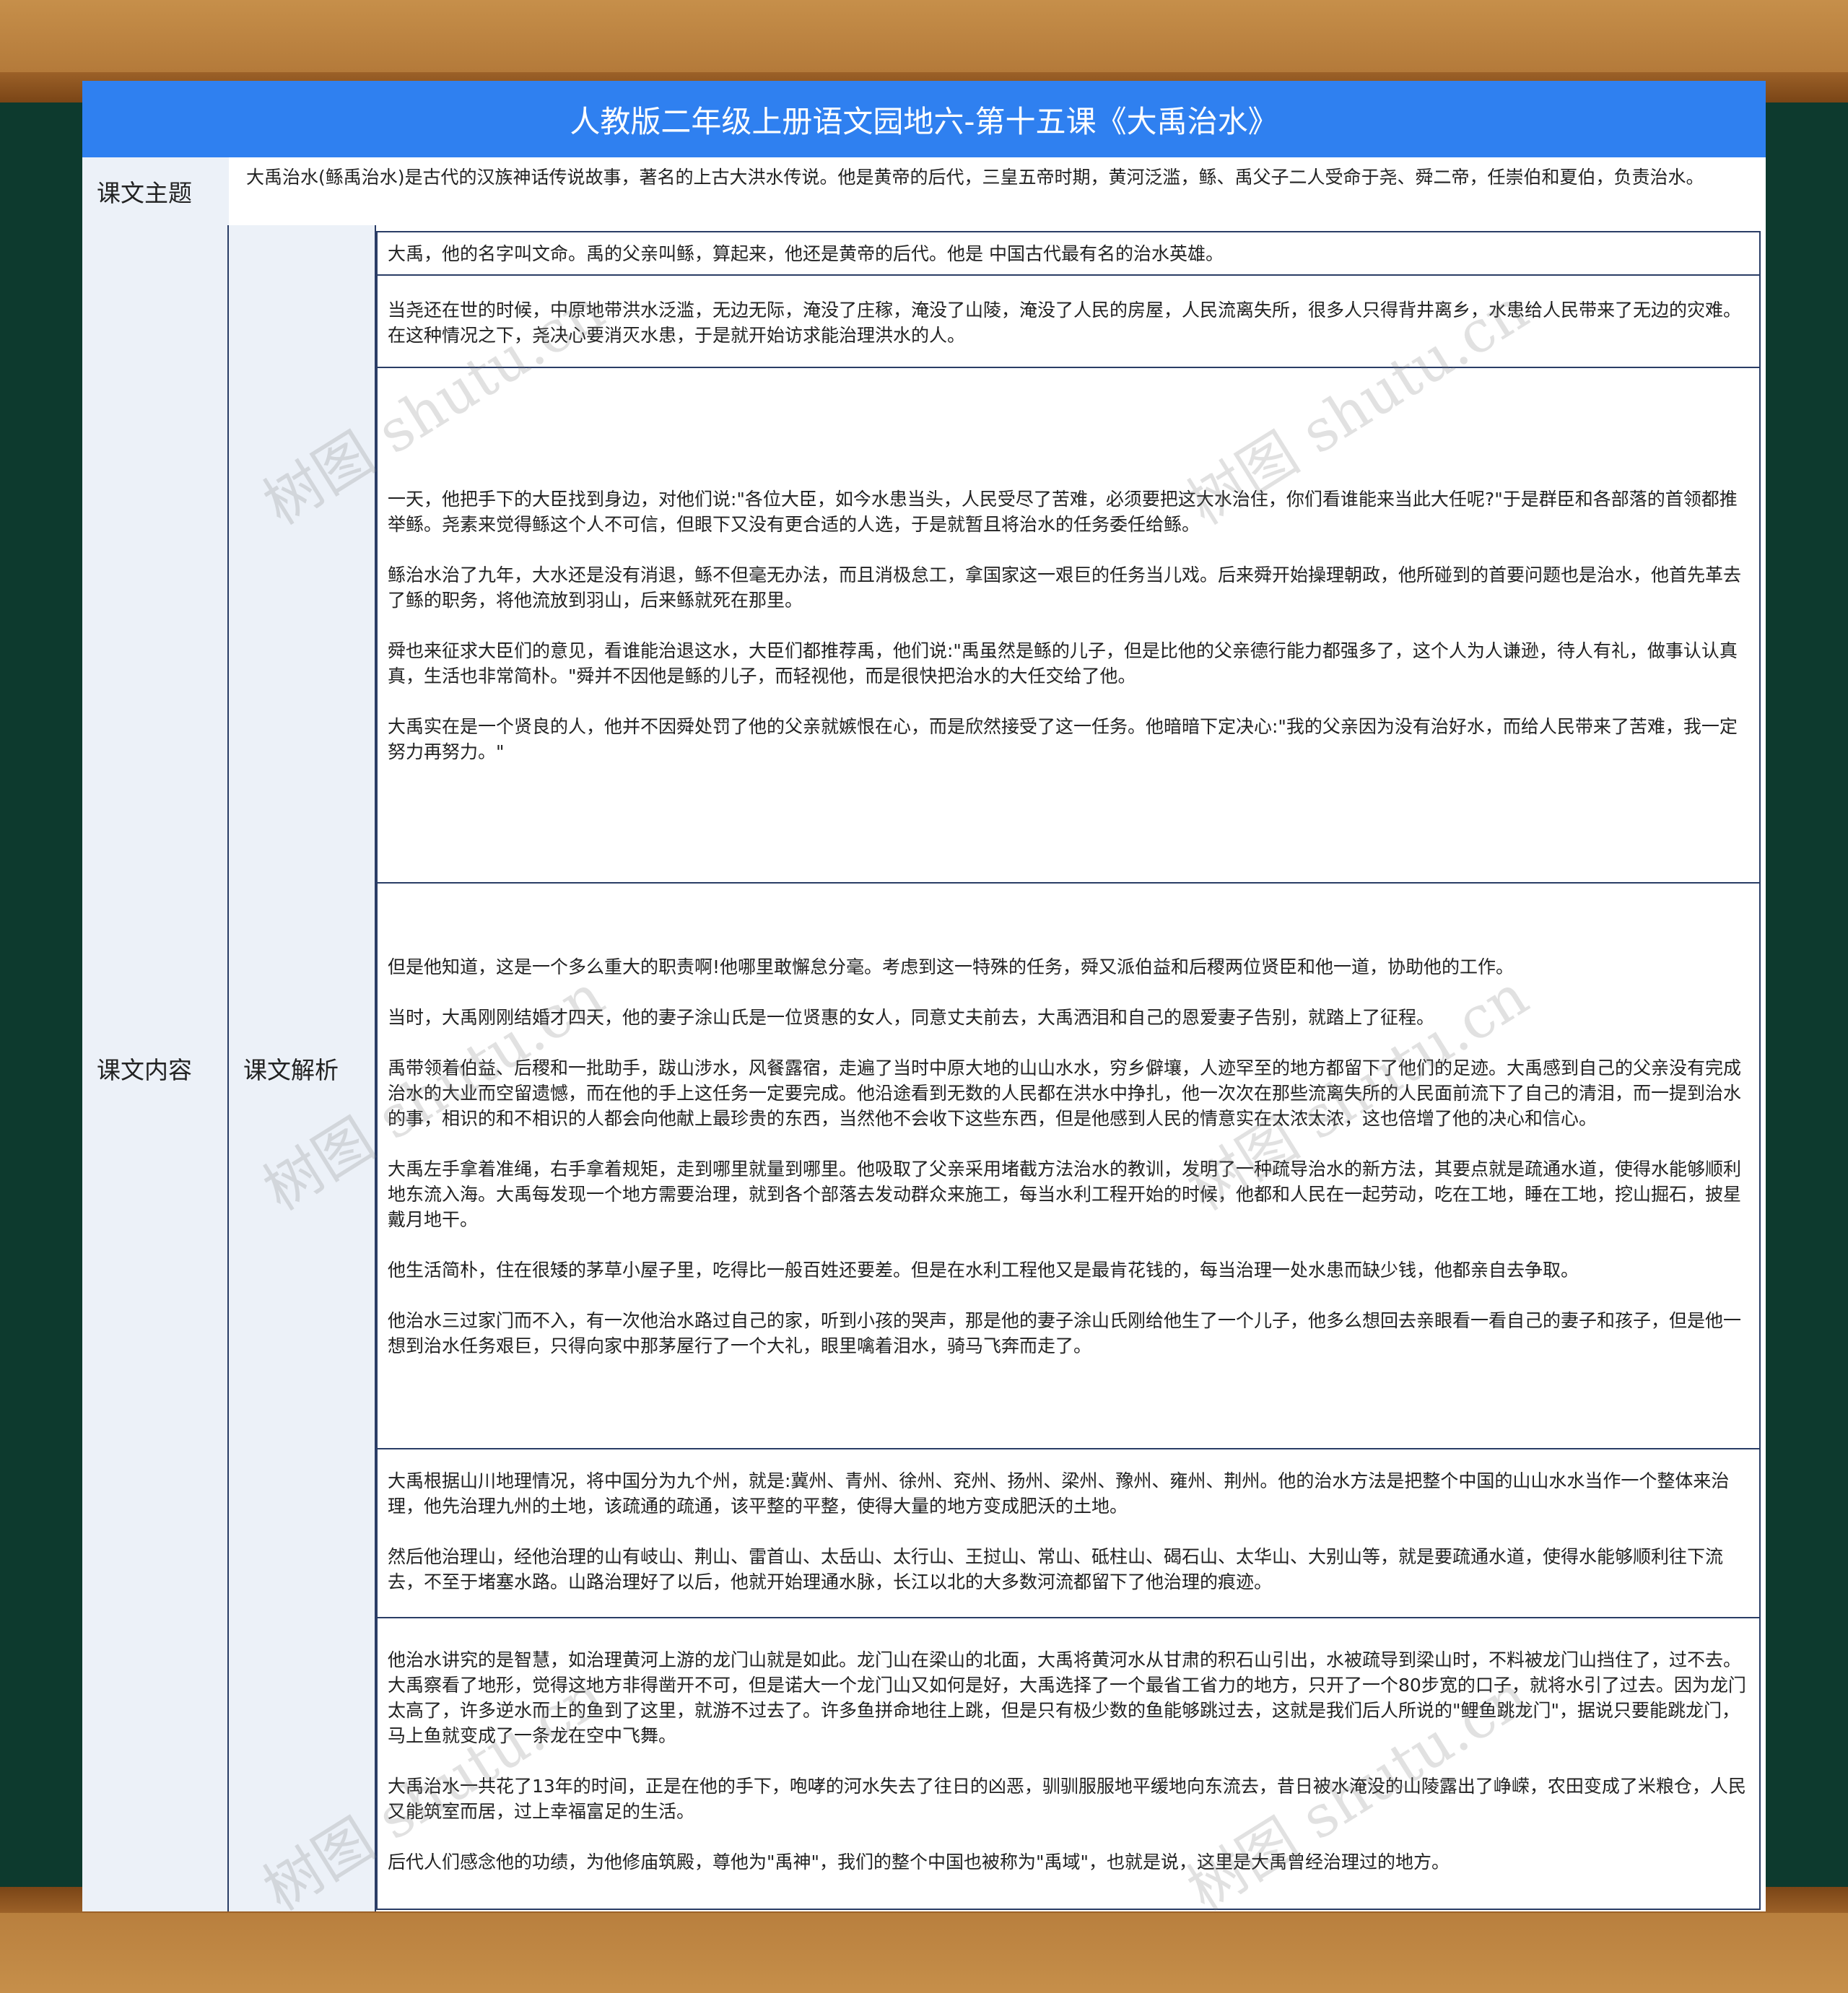 The height and width of the screenshot is (1993, 1848). I want to click on page-title: 人教版二年级上册语文园地六-第十五课《大禹治水》, so click(924, 119).